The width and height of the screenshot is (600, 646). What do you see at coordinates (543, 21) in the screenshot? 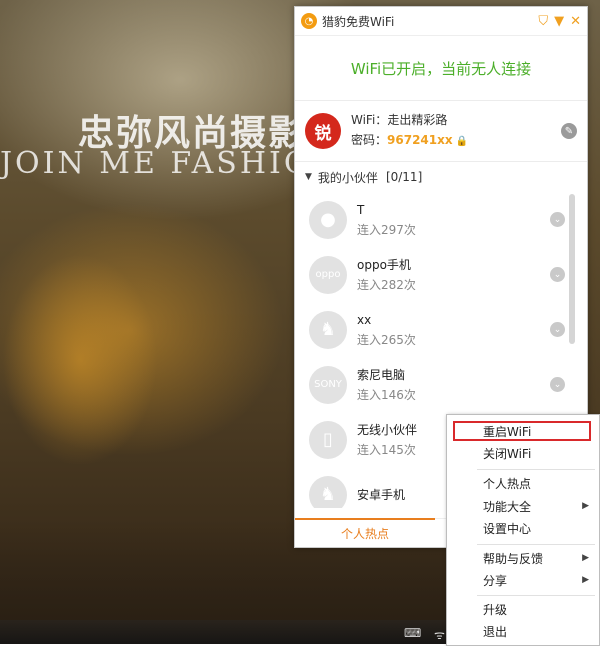
I see `shield-icon: ⛉` at bounding box center [543, 21].